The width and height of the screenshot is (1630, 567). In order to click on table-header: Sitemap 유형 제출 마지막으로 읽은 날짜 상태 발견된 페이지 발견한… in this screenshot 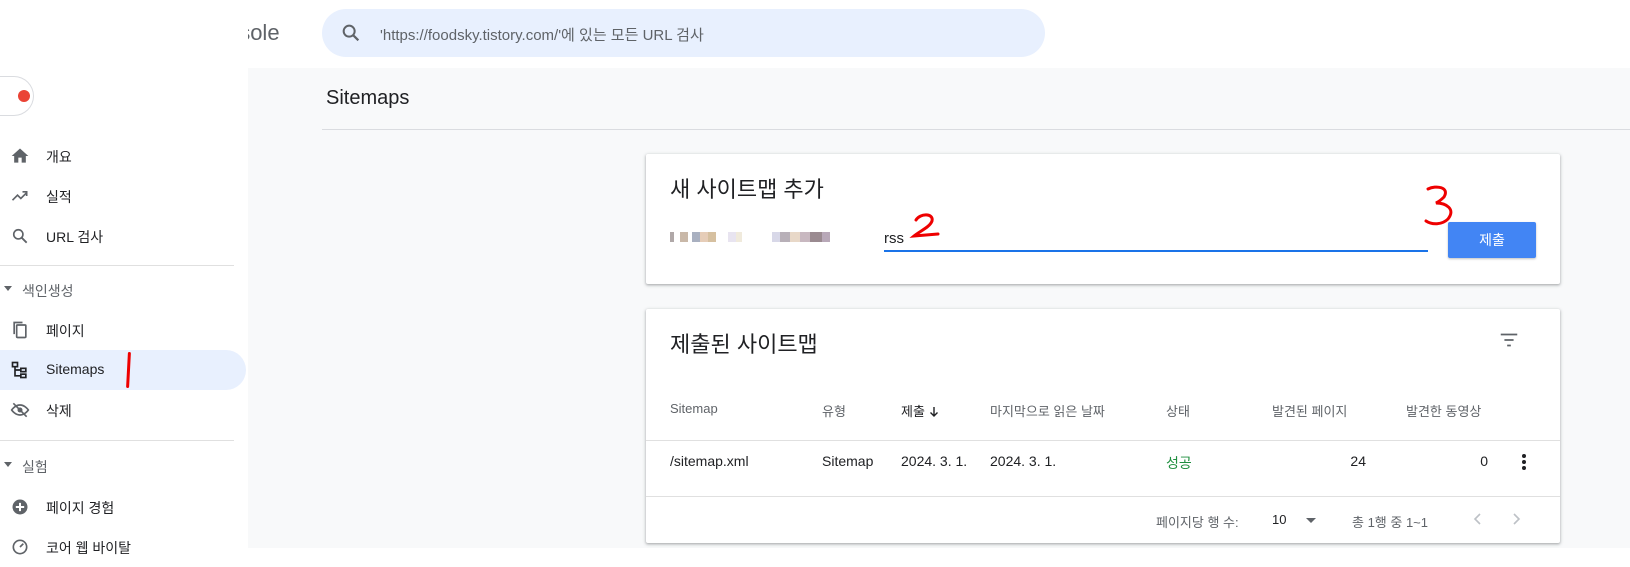, I will do `click(1103, 415)`.